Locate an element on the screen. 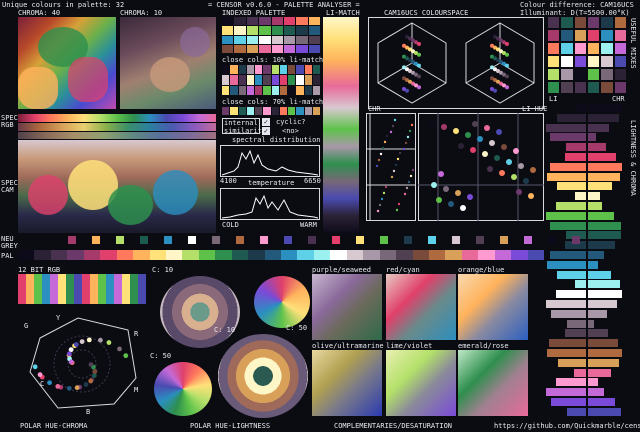 This screenshot has height=432, width=640. github-link: https://github.com/Quickmarble/censor is located at coordinates (567, 426).